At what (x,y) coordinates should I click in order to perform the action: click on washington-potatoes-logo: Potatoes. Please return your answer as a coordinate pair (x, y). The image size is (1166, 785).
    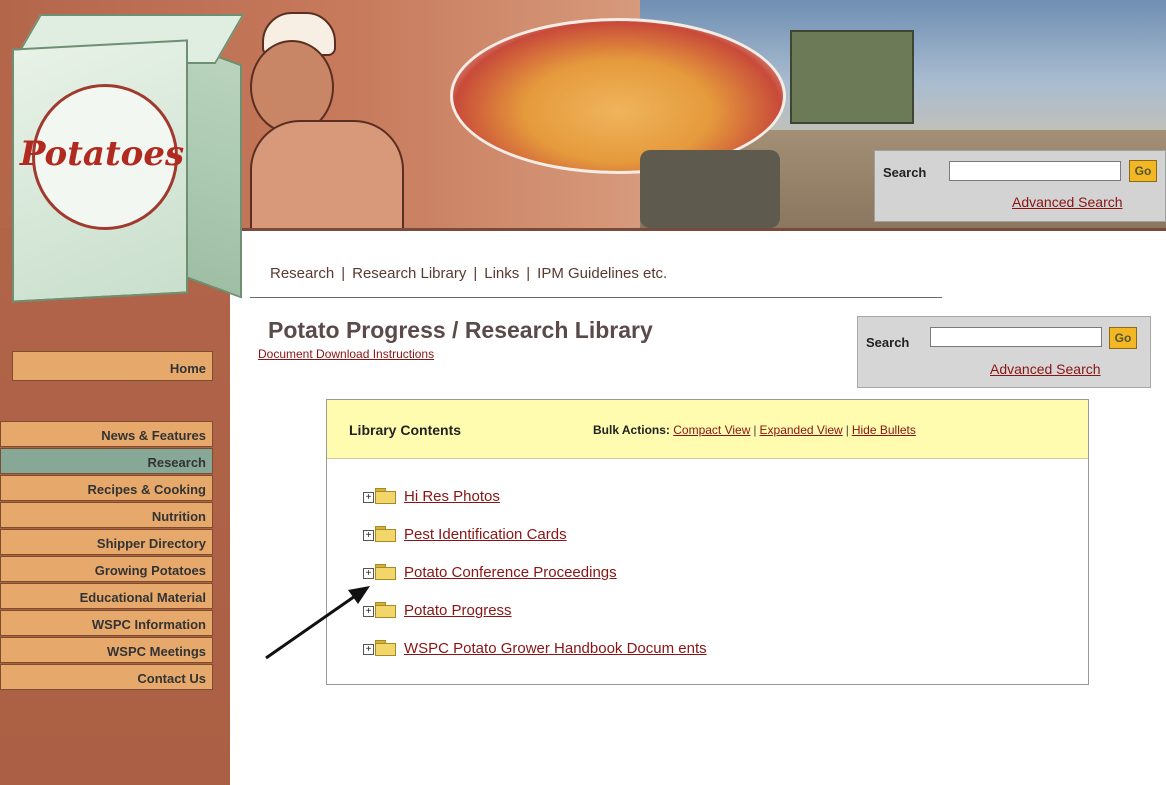
    Looking at the image, I should click on (128, 158).